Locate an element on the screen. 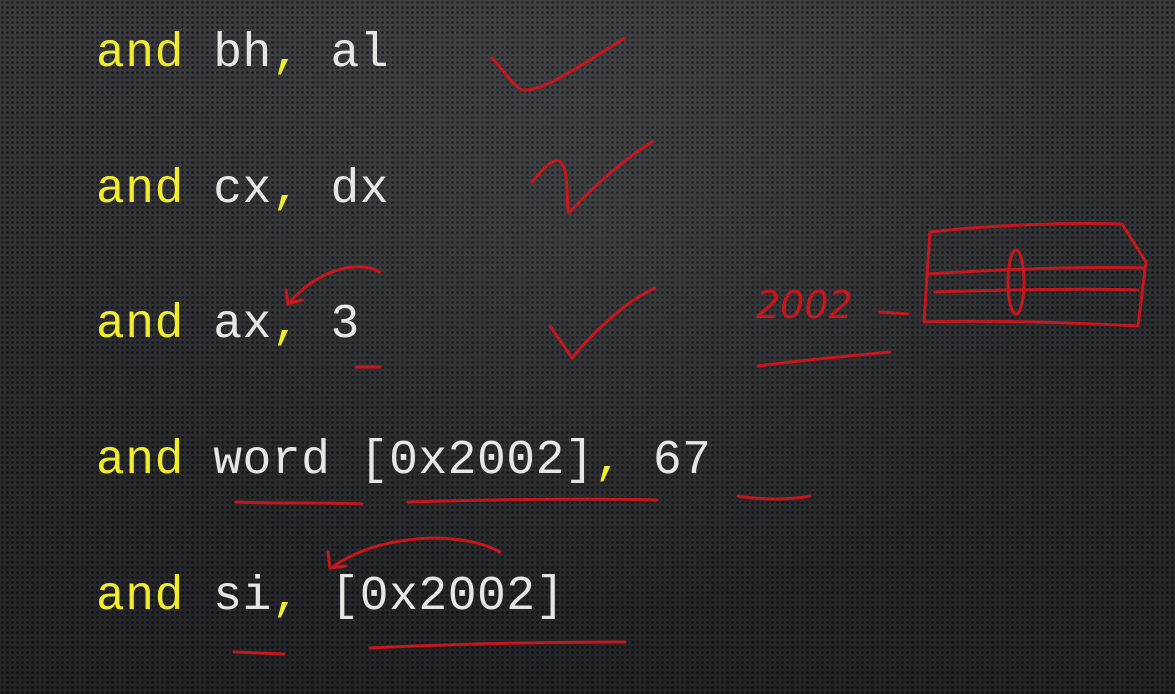  source-operand: [0x2002] is located at coordinates (447, 597).